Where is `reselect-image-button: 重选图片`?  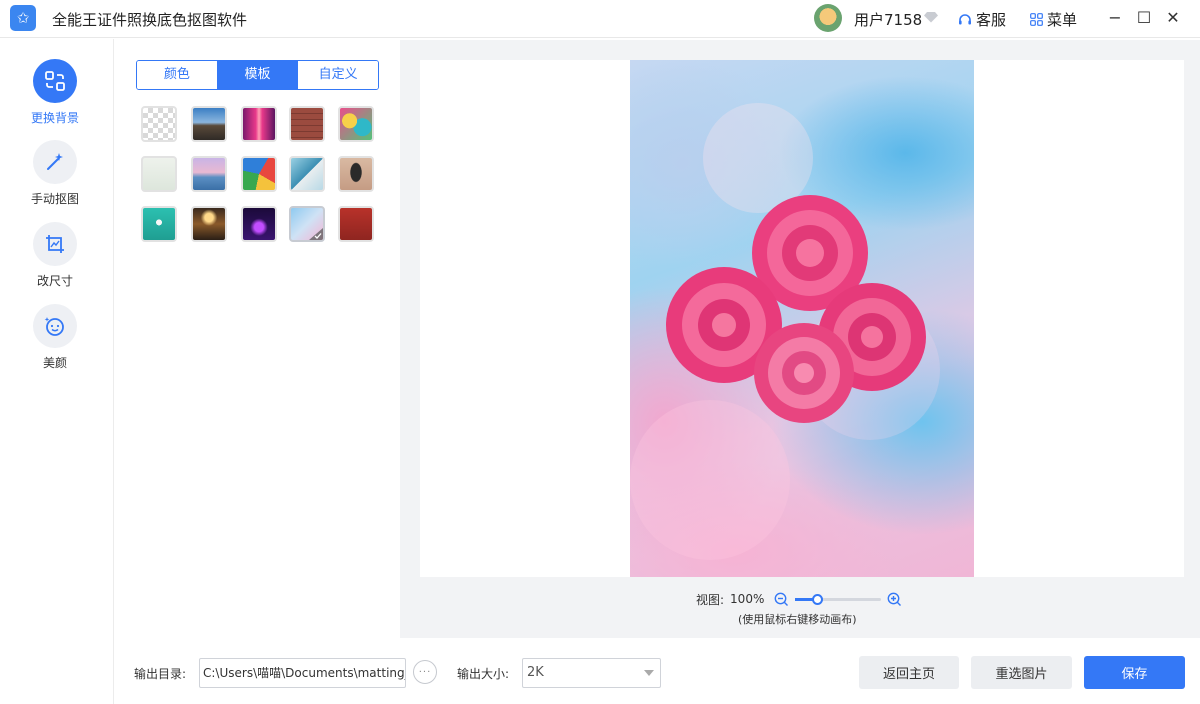
reselect-image-button: 重选图片 is located at coordinates (1021, 672).